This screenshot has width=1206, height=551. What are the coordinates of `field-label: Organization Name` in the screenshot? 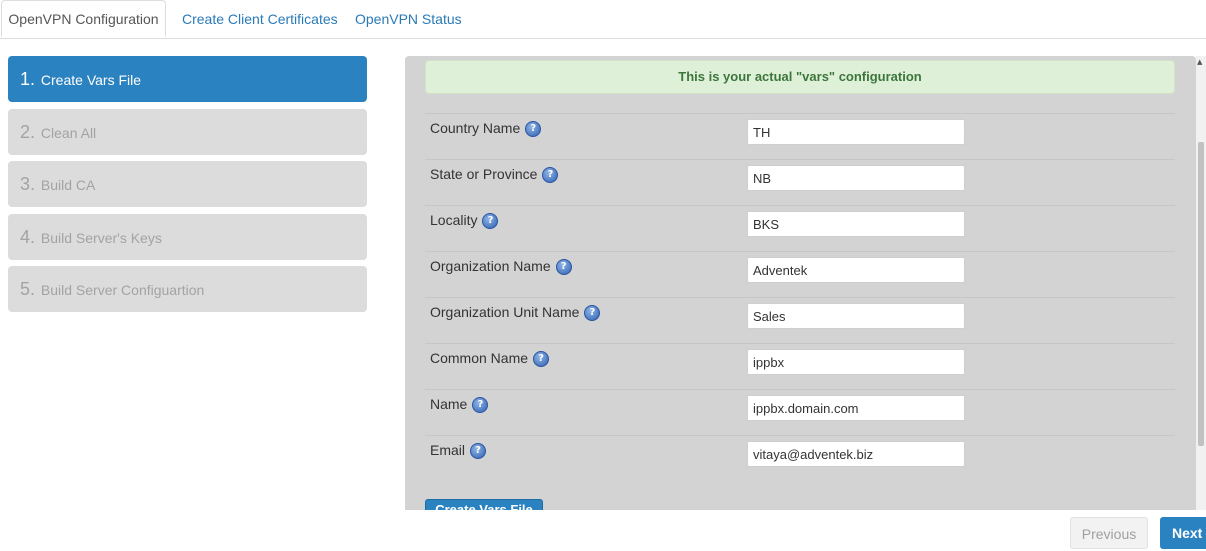 It's located at (490, 266).